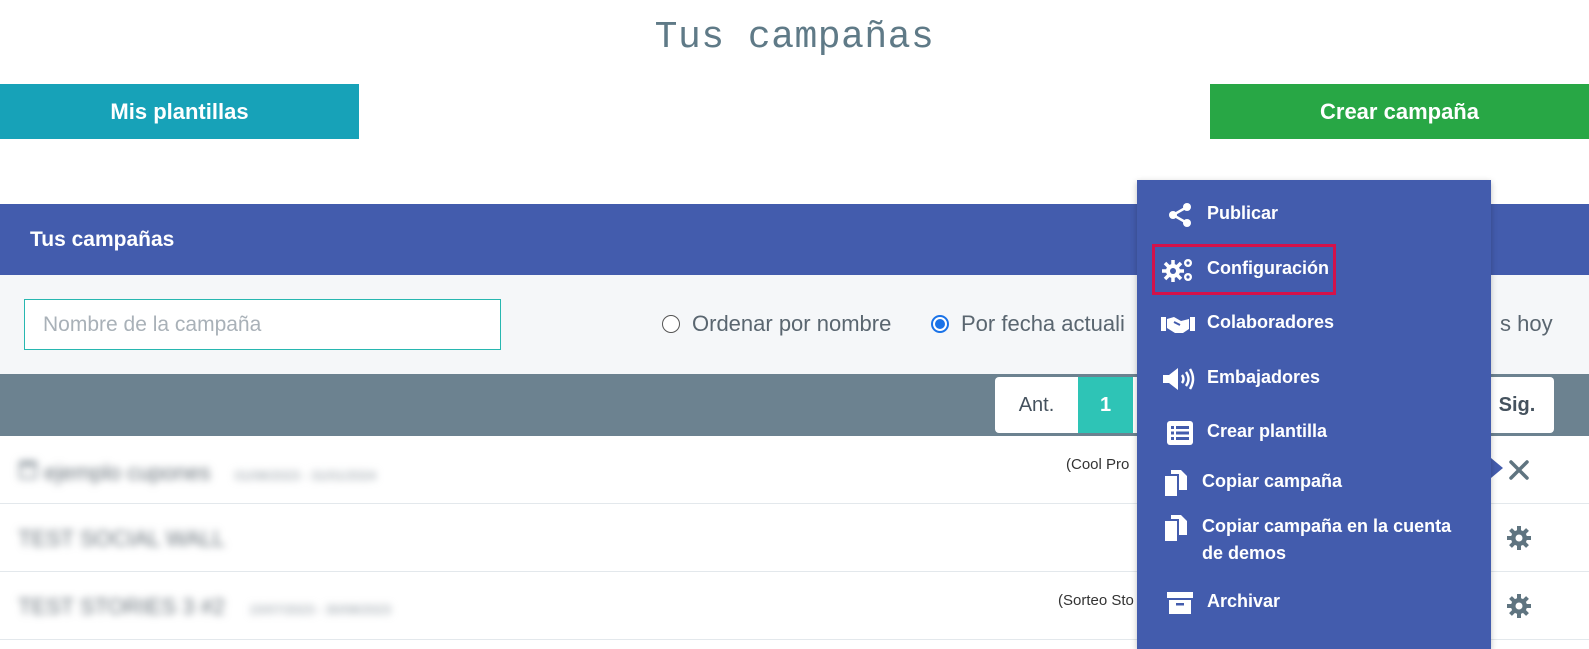  What do you see at coordinates (1399, 111) in the screenshot?
I see `create-campaign-button: Crear campaña` at bounding box center [1399, 111].